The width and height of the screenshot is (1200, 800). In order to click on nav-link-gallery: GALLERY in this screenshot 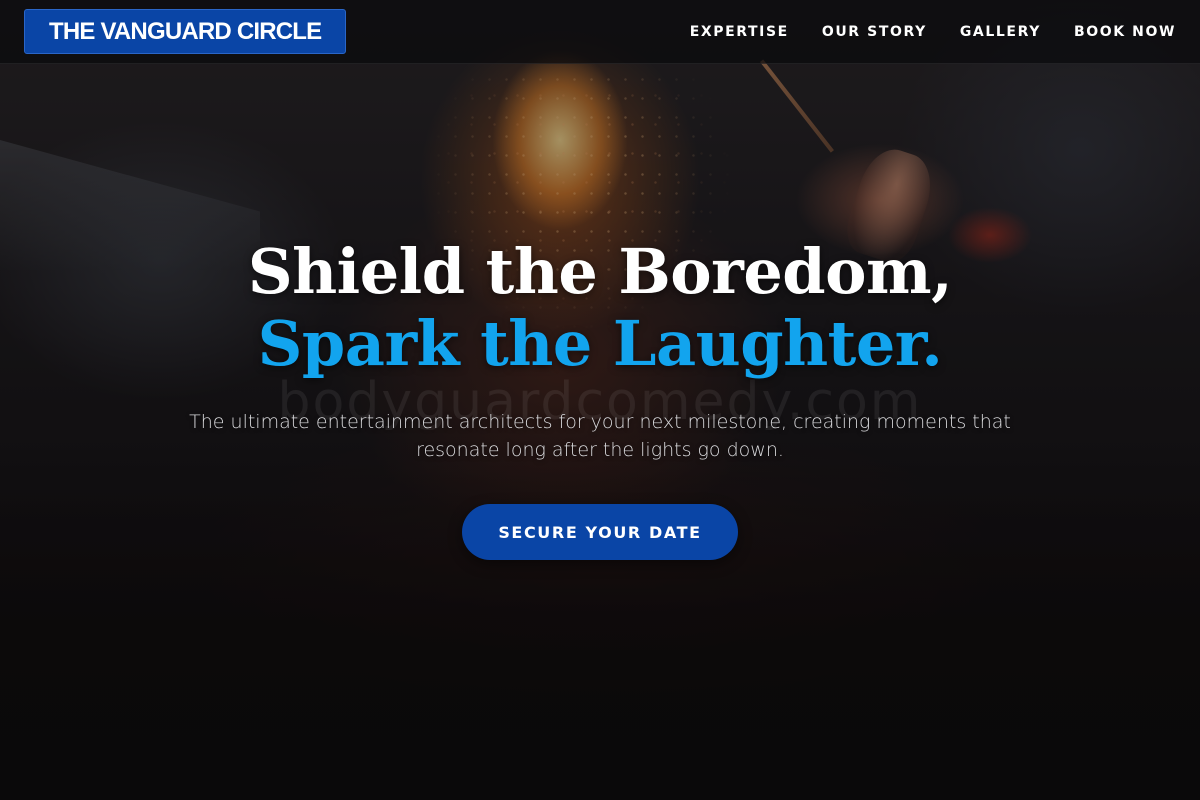, I will do `click(1000, 32)`.